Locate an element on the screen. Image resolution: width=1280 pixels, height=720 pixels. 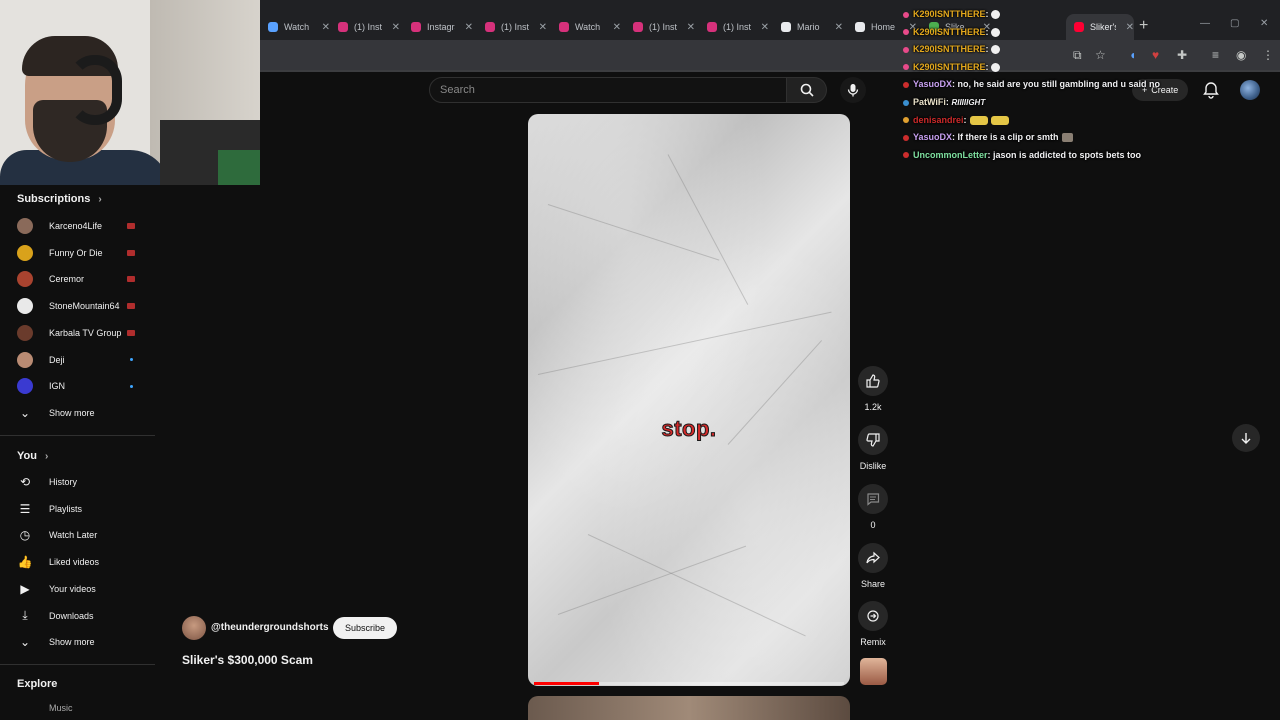
sidebar-subscription-item: Deji is located at coordinates (77, 360).